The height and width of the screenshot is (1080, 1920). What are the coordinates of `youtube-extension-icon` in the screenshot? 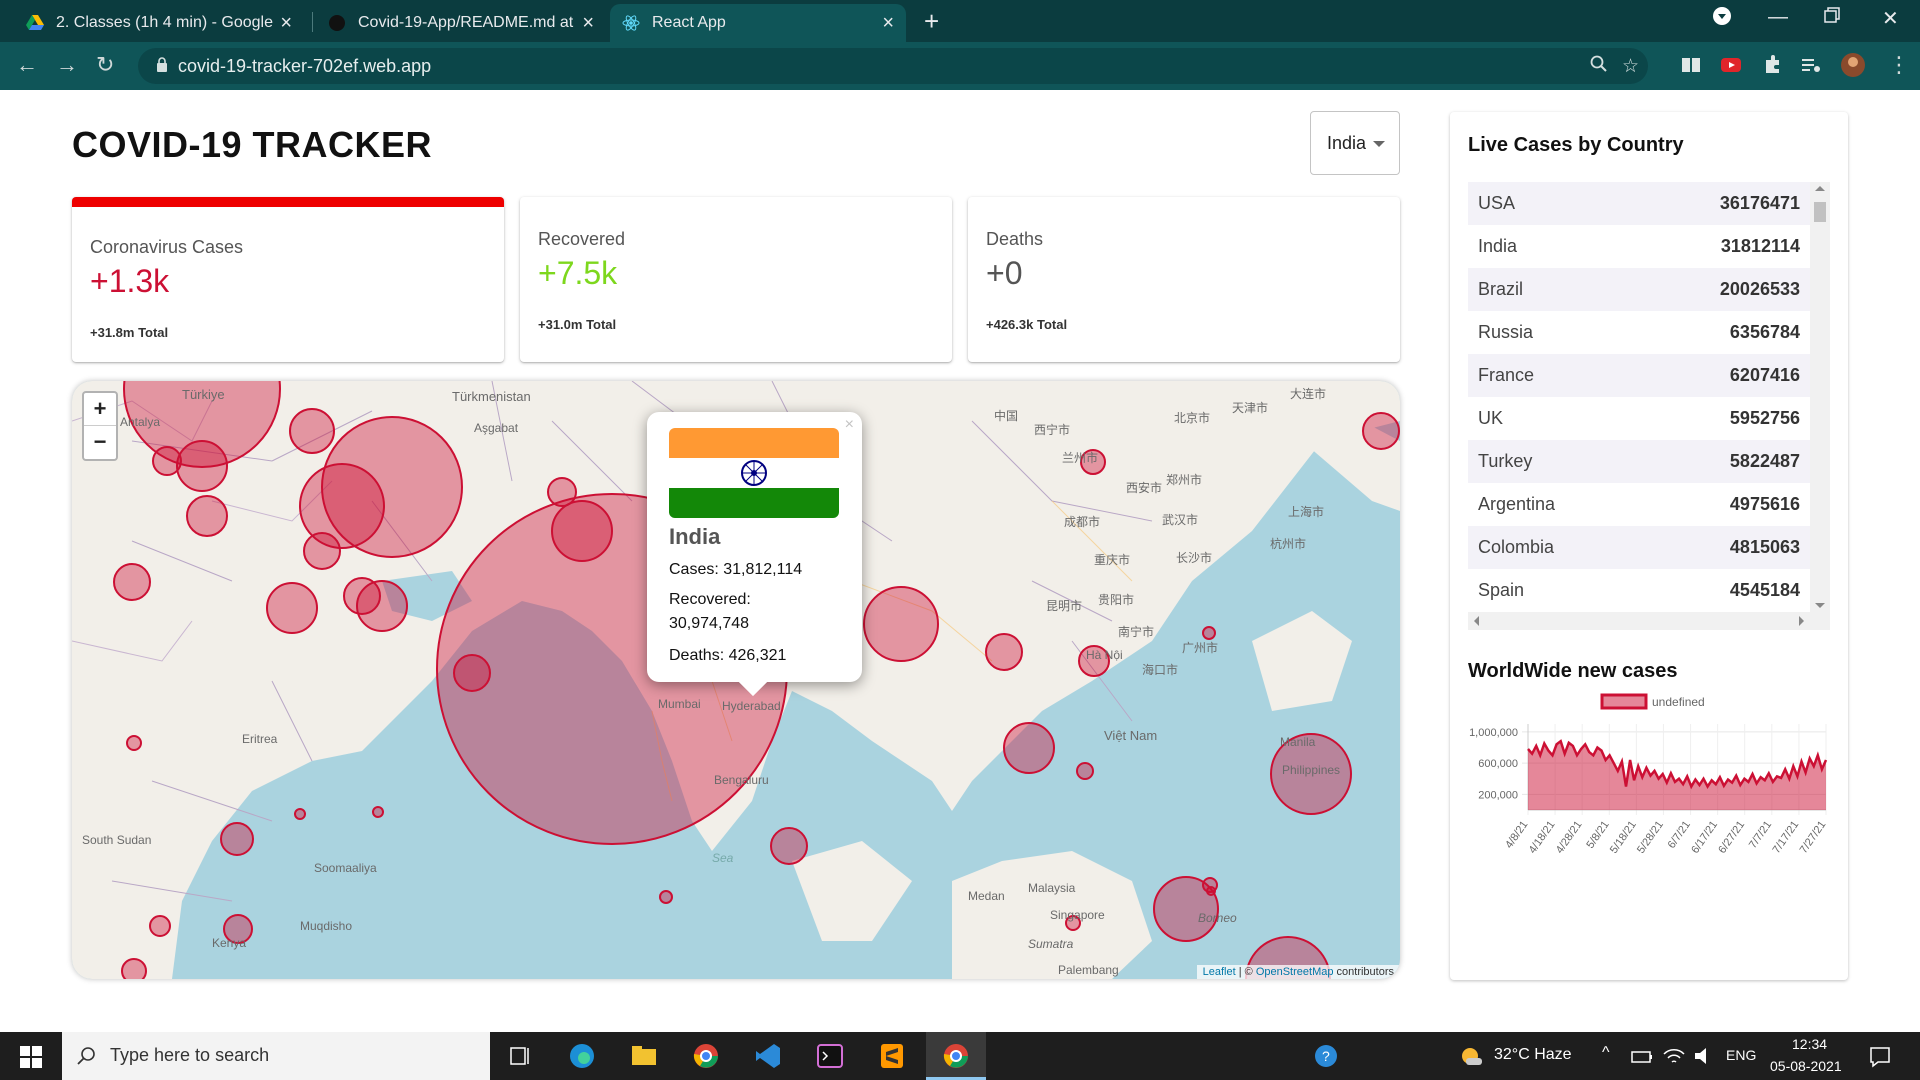 It's located at (1731, 65).